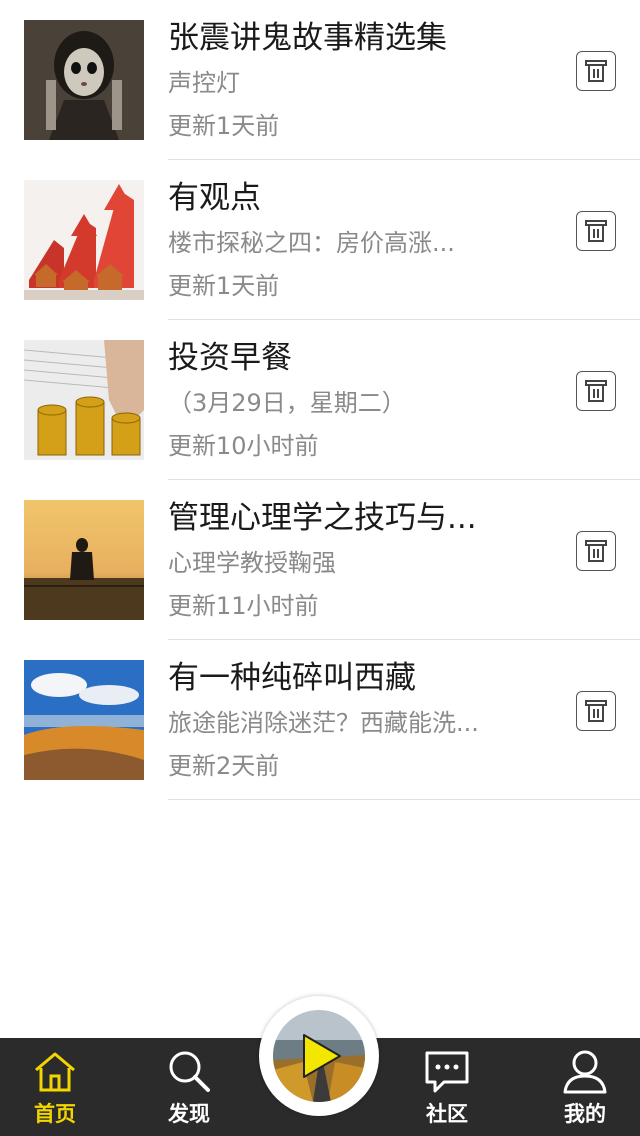 The height and width of the screenshot is (1136, 640). I want to click on tab-home: 首页, so click(55, 1087).